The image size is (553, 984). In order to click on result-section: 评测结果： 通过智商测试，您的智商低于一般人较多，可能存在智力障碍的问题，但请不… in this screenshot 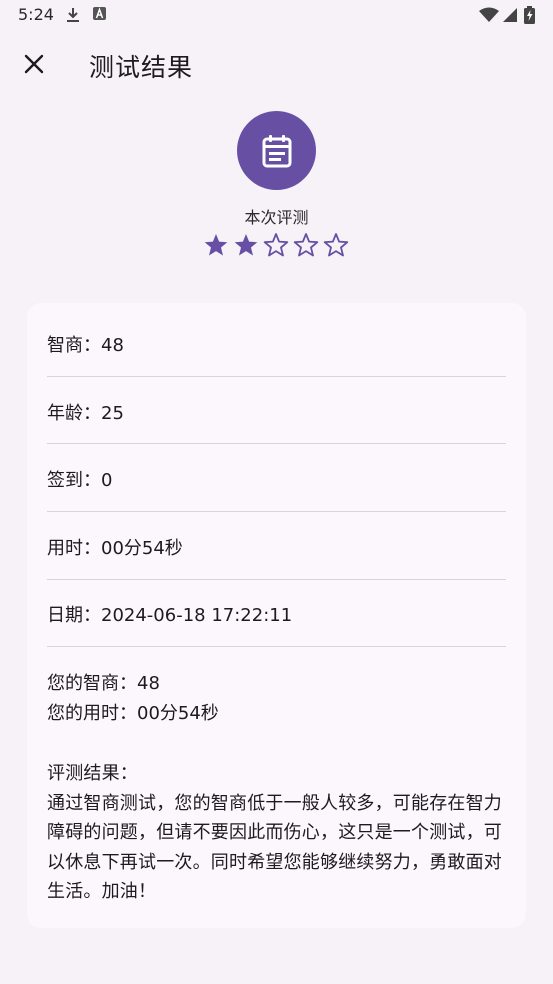, I will do `click(278, 833)`.